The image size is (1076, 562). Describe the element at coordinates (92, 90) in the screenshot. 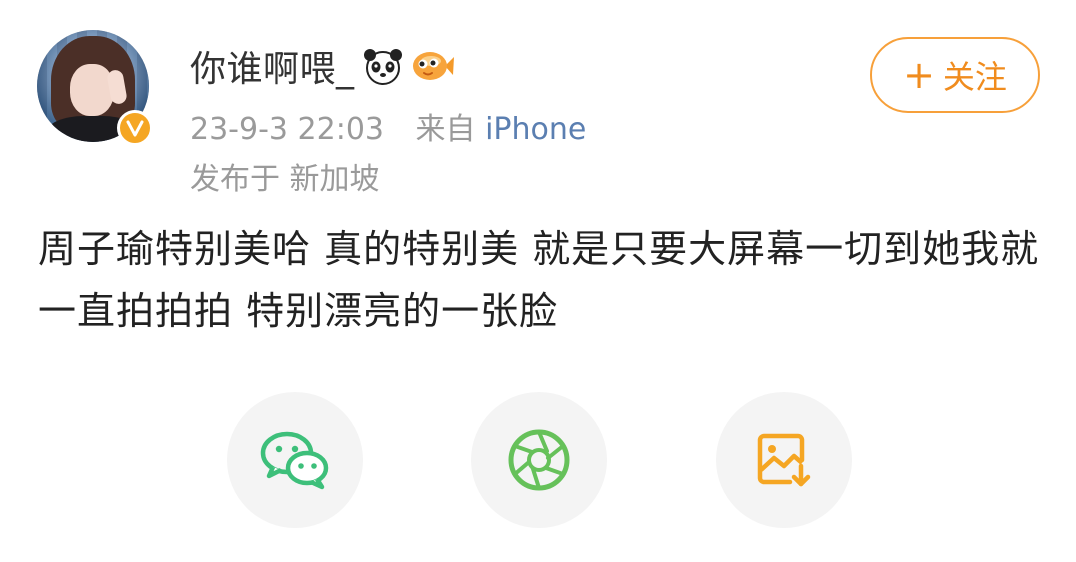

I see `avatar-face` at that location.